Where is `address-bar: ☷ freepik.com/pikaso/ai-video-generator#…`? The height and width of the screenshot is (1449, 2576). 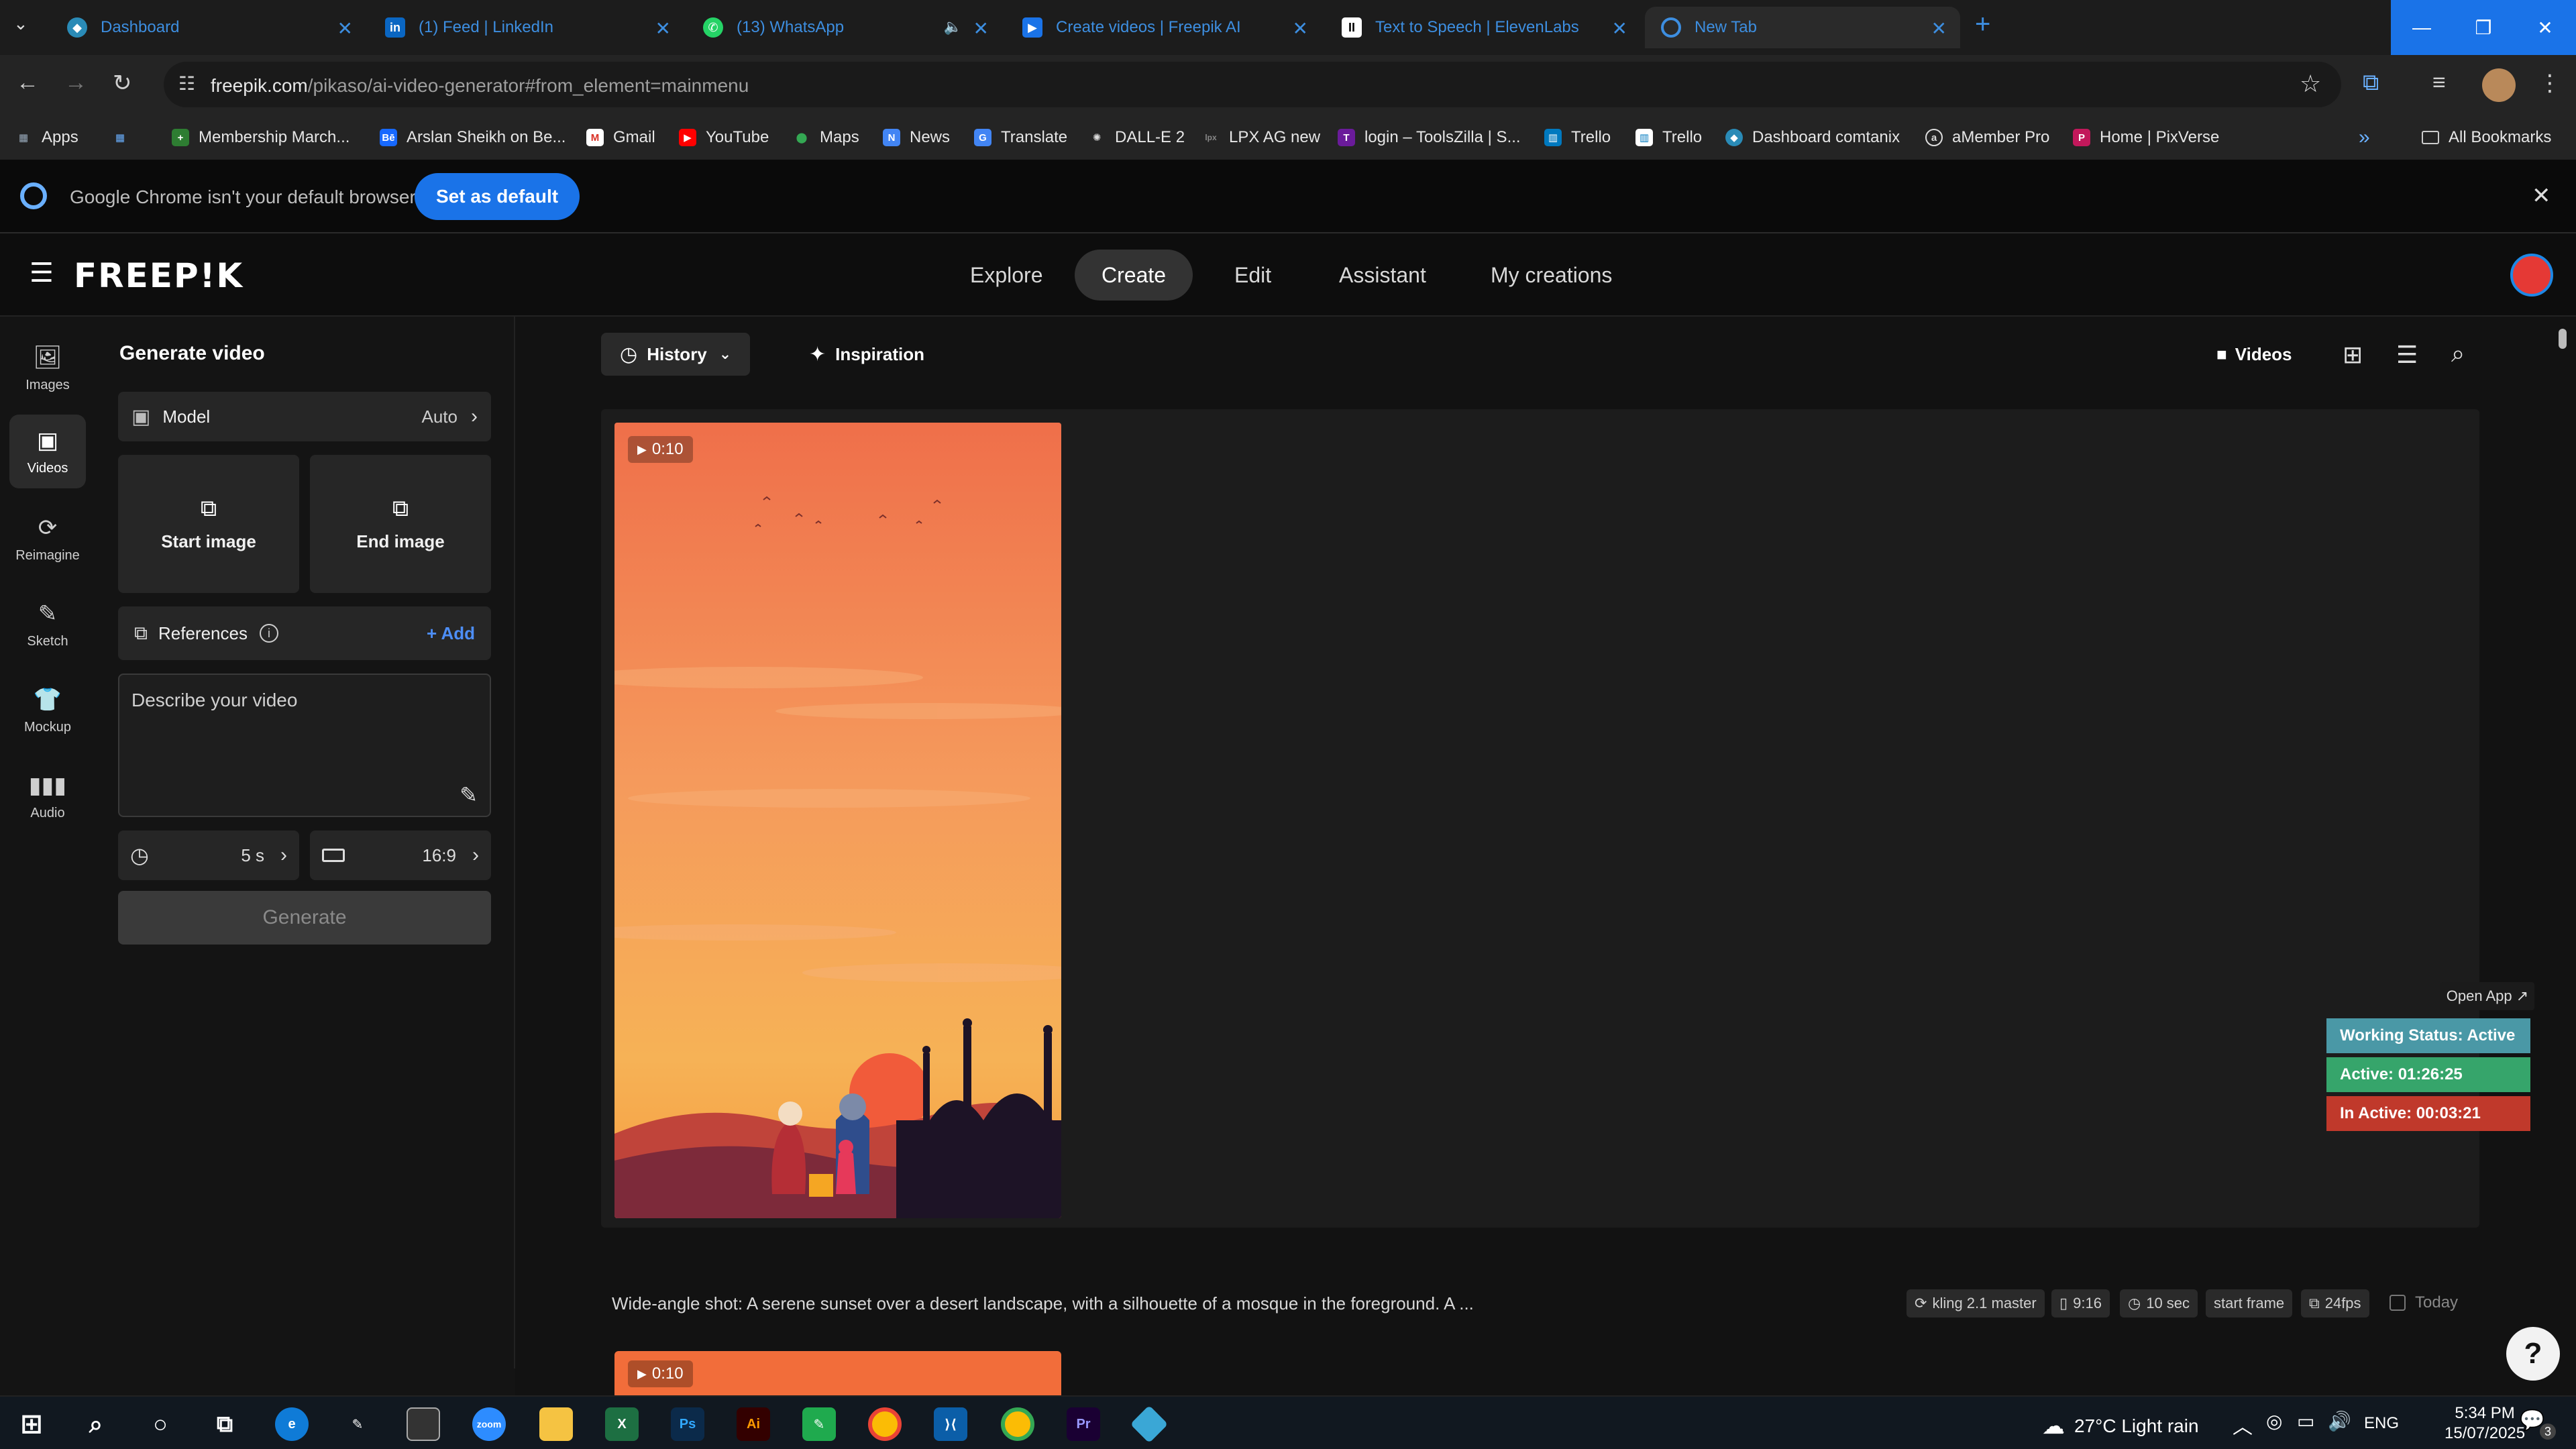
address-bar: ☷ freepik.com/pikaso/ai-video-generator#… is located at coordinates (1252, 84).